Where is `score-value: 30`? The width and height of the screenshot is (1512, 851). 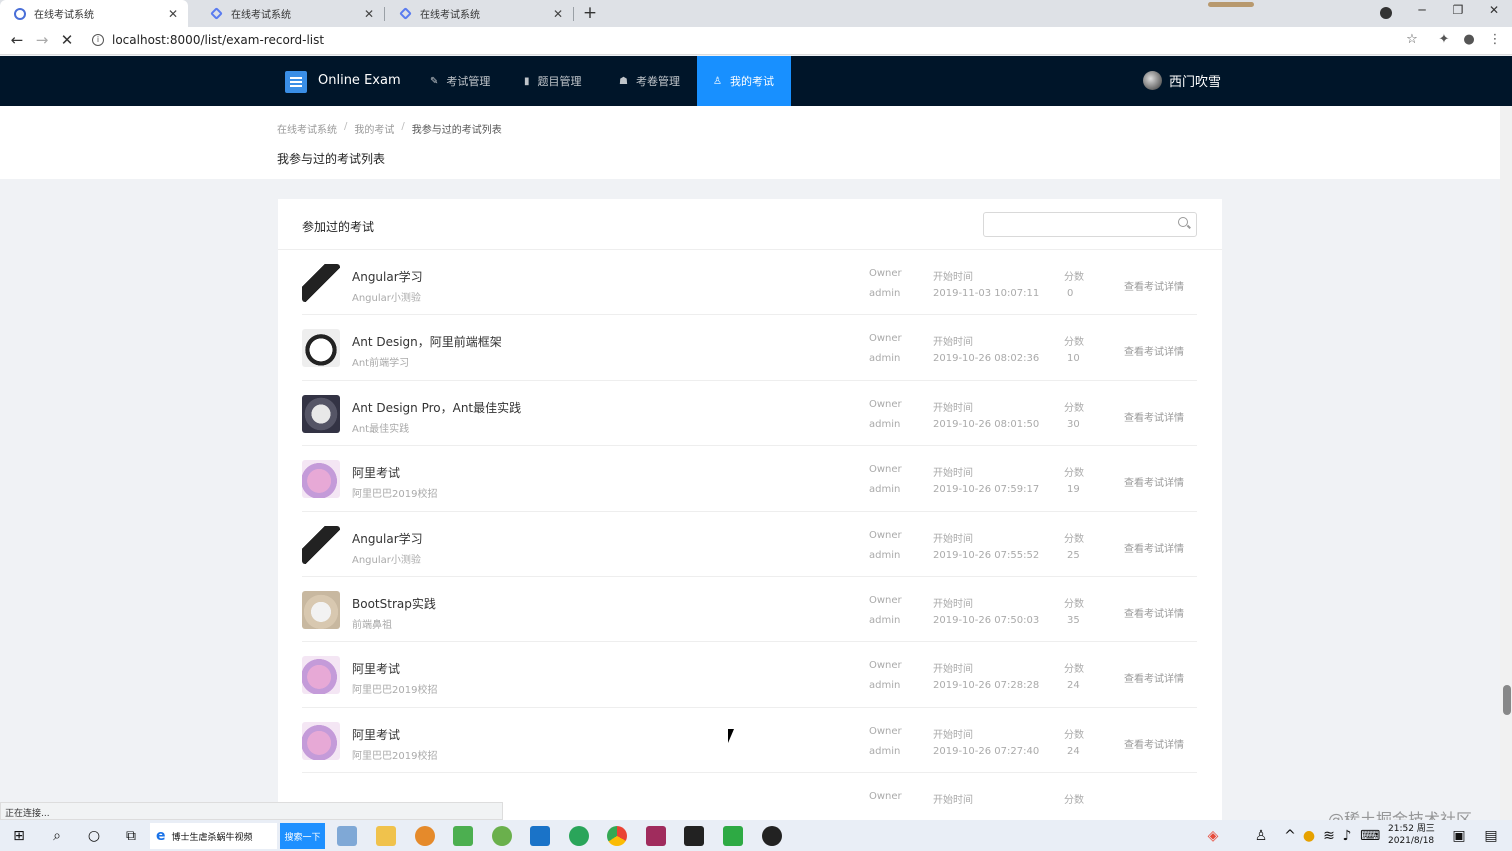
score-value: 30 is located at coordinates (1073, 424).